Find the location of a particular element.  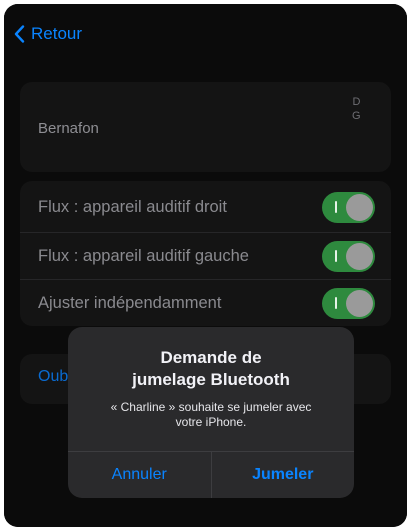

alert-title-line: Demande de is located at coordinates (211, 357).